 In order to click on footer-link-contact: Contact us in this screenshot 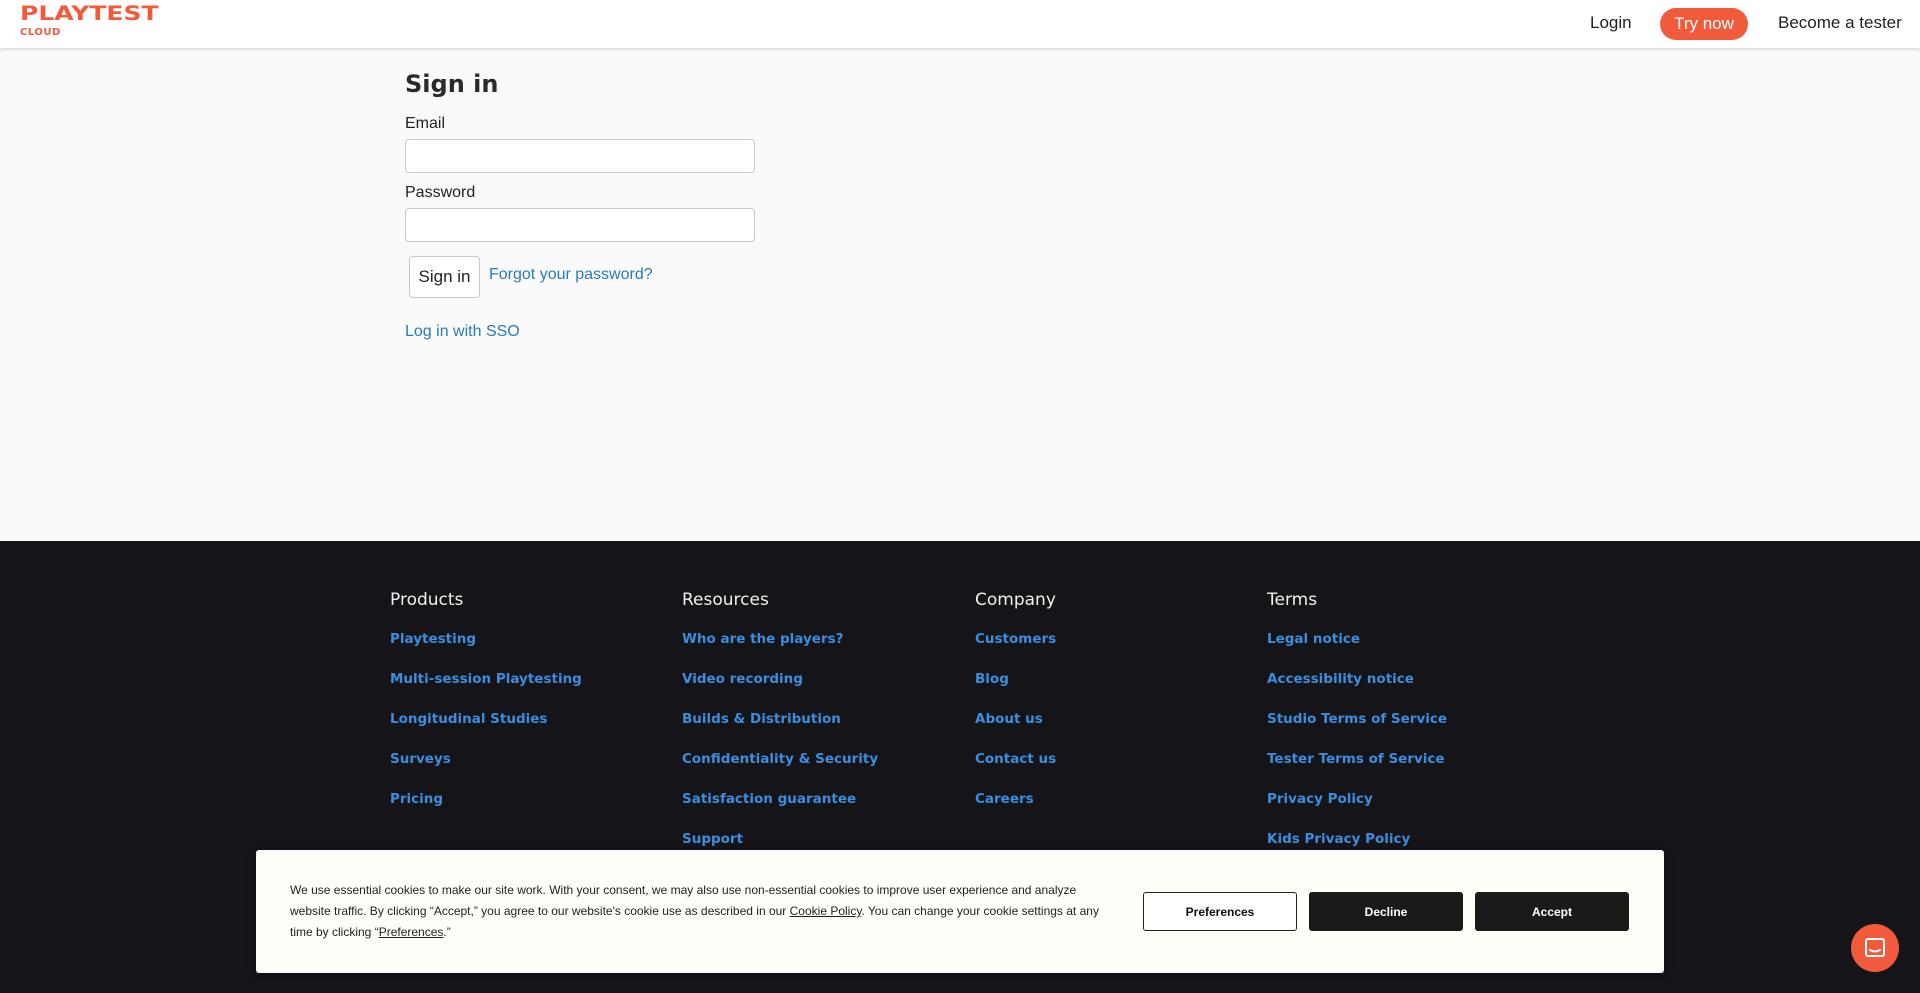, I will do `click(1015, 759)`.